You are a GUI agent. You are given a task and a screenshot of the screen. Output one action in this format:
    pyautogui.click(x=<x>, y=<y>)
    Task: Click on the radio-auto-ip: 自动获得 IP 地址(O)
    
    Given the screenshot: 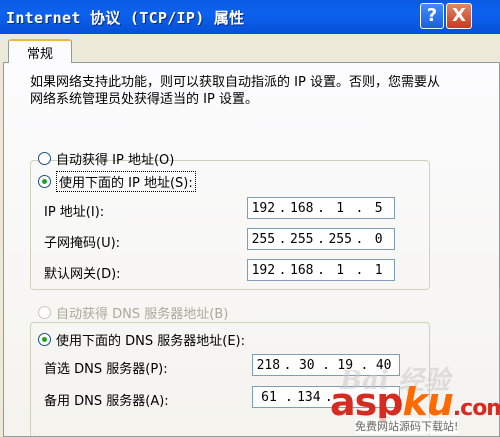 What is the action you would take?
    pyautogui.click(x=106, y=158)
    